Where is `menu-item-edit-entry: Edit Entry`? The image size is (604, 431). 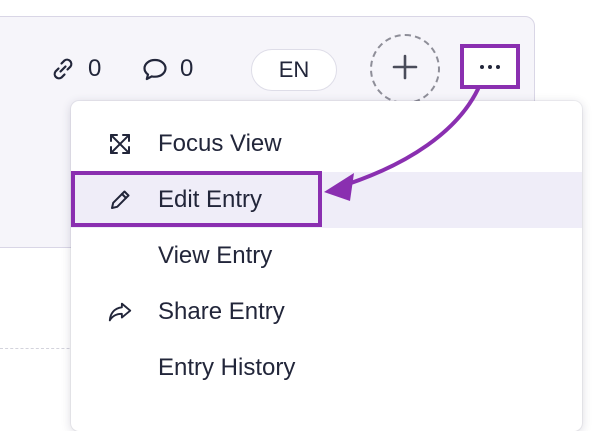
menu-item-edit-entry: Edit Entry is located at coordinates (326, 200).